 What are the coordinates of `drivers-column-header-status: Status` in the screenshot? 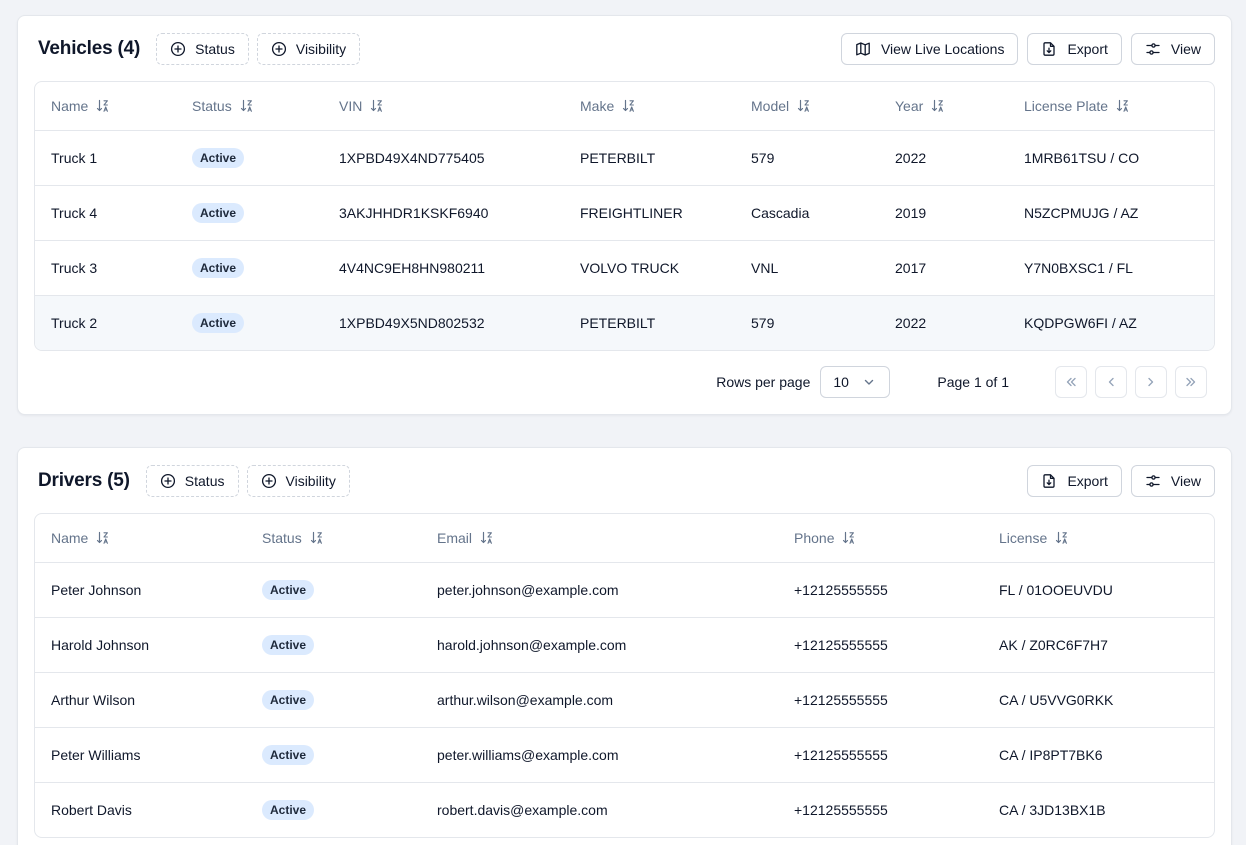 It's located at (333, 538).